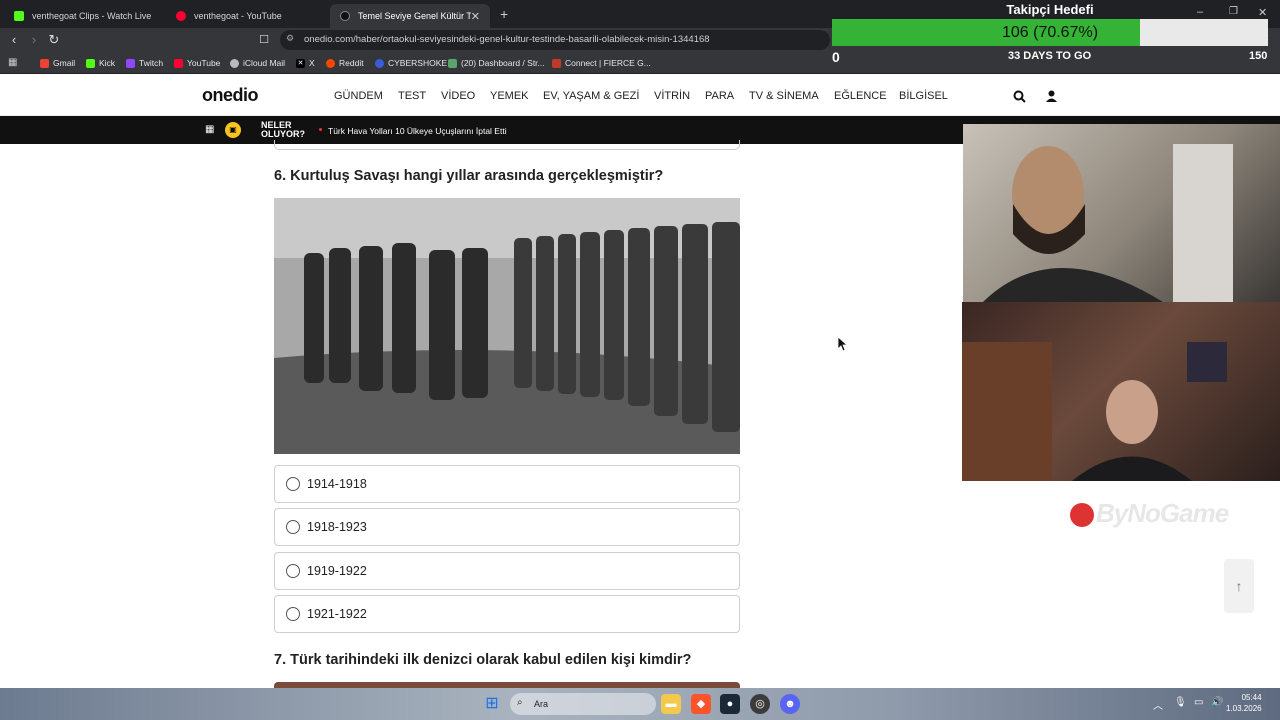  What do you see at coordinates (320, 129) in the screenshot?
I see `ticker-dot` at bounding box center [320, 129].